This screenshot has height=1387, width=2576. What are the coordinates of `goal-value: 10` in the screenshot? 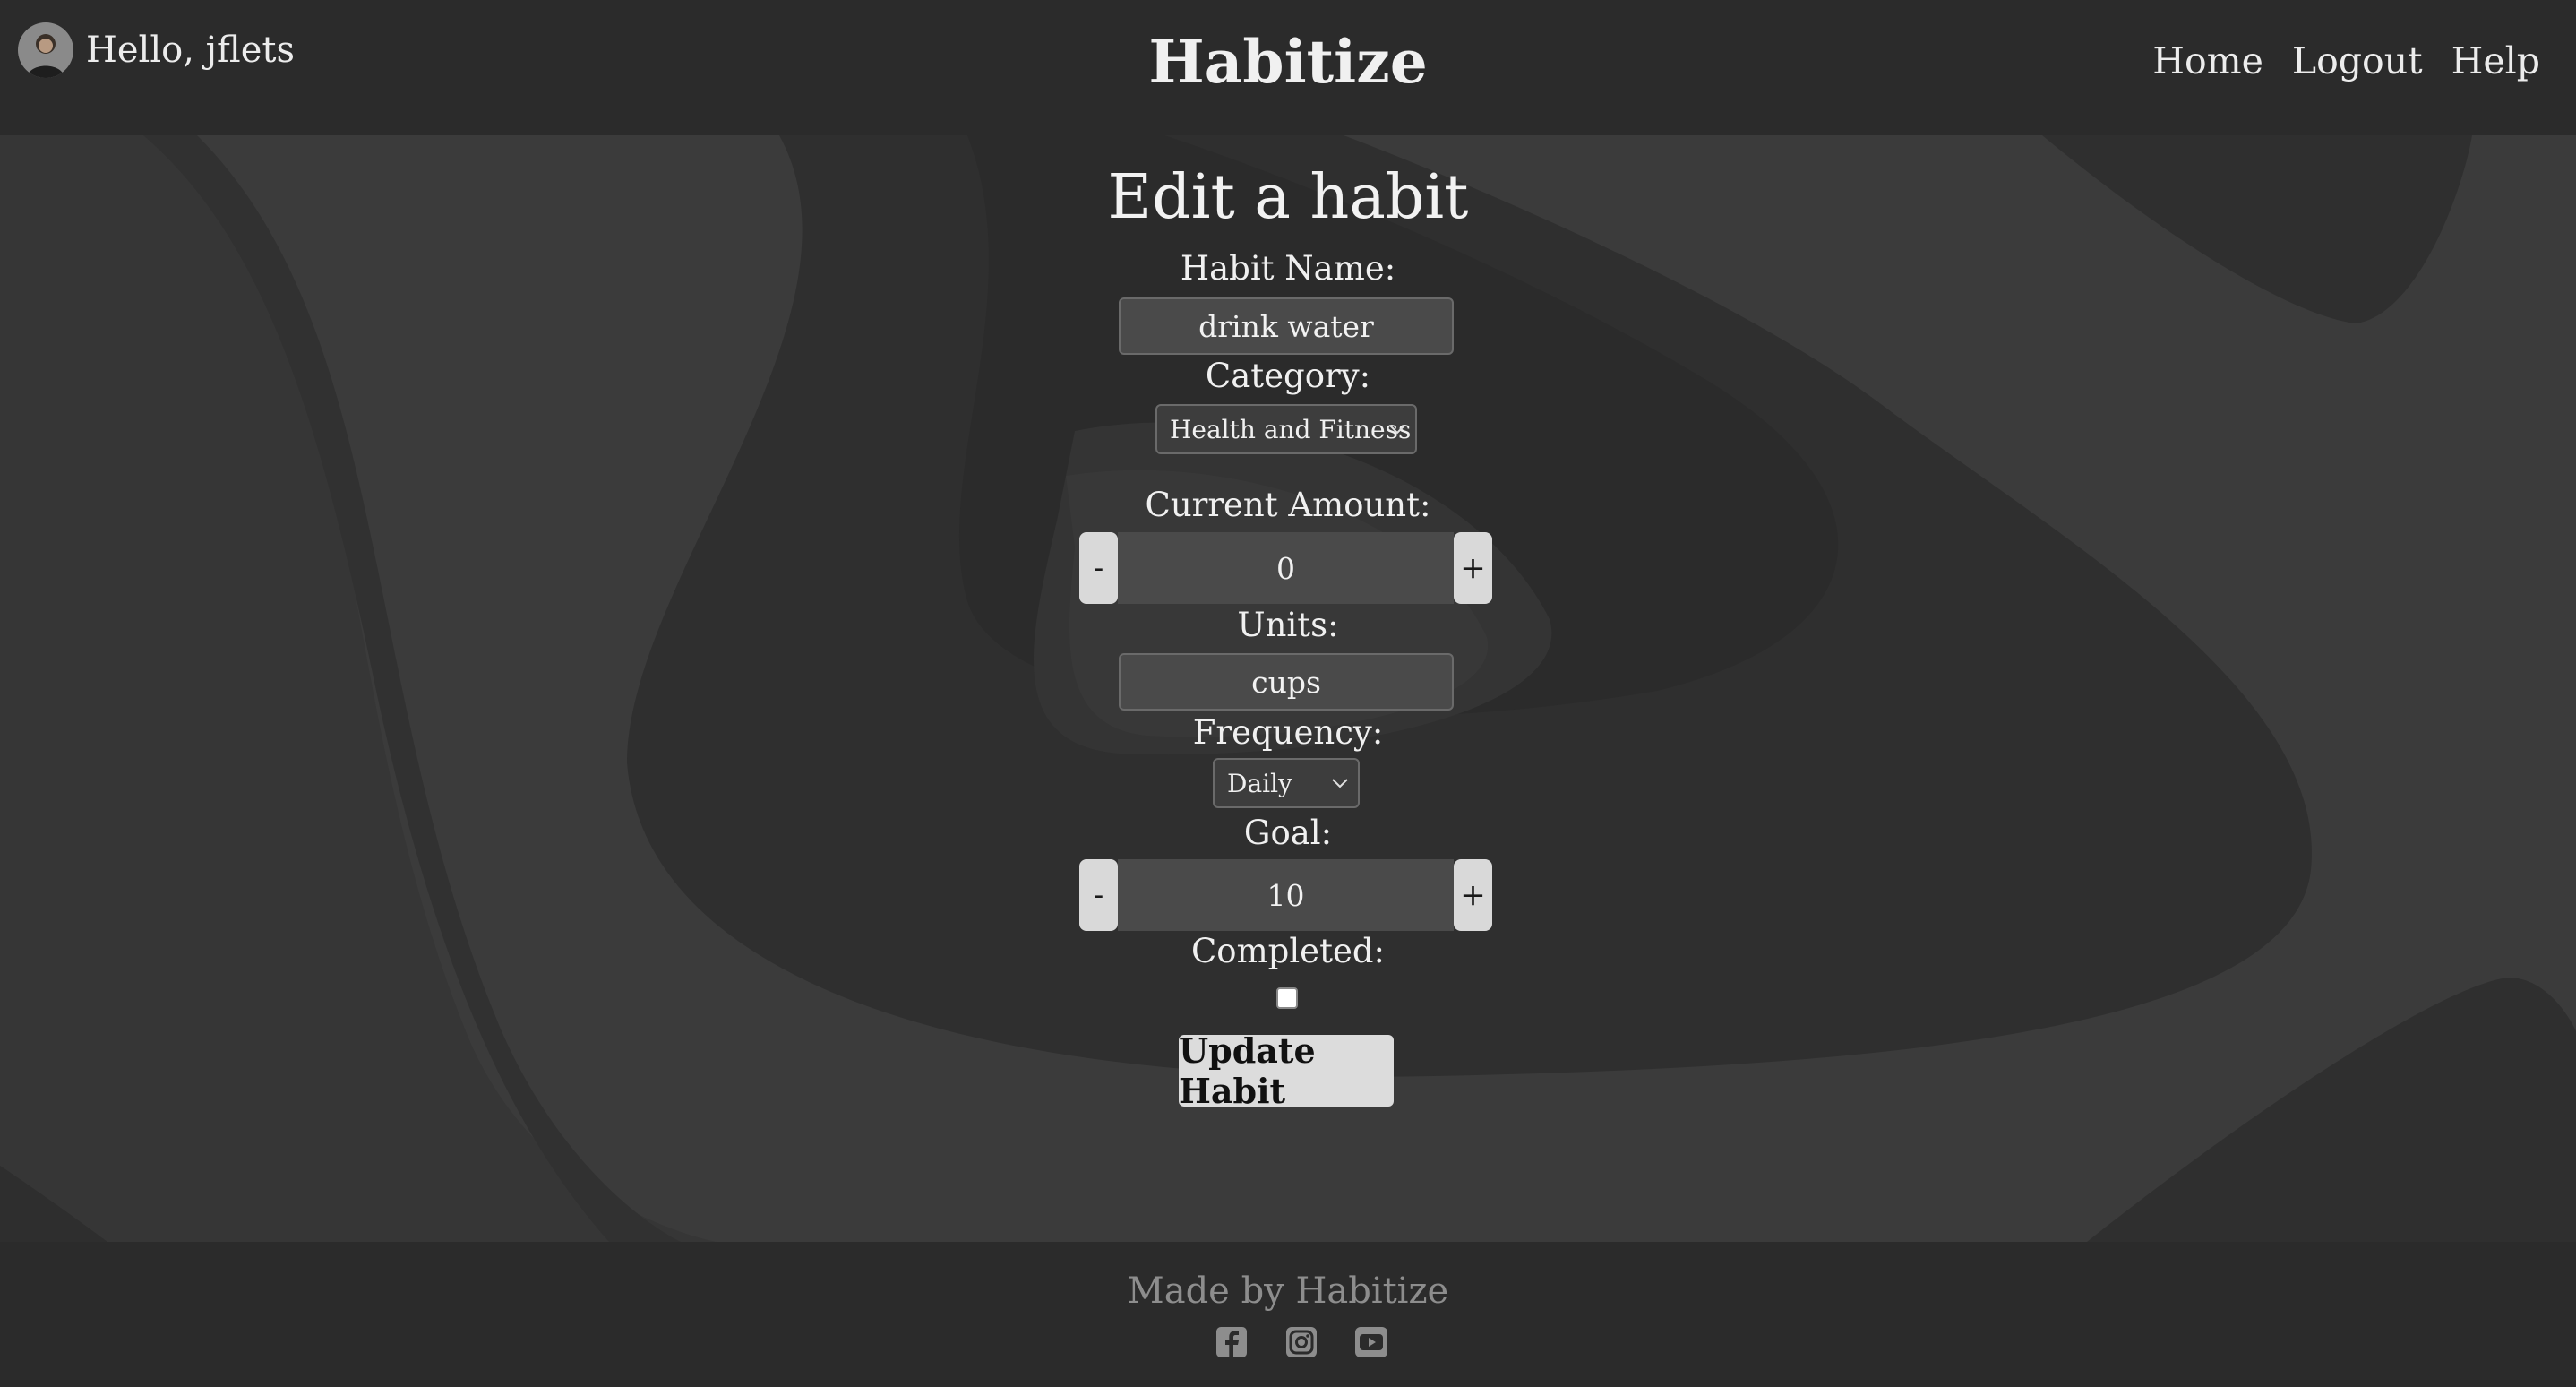 It's located at (1286, 895).